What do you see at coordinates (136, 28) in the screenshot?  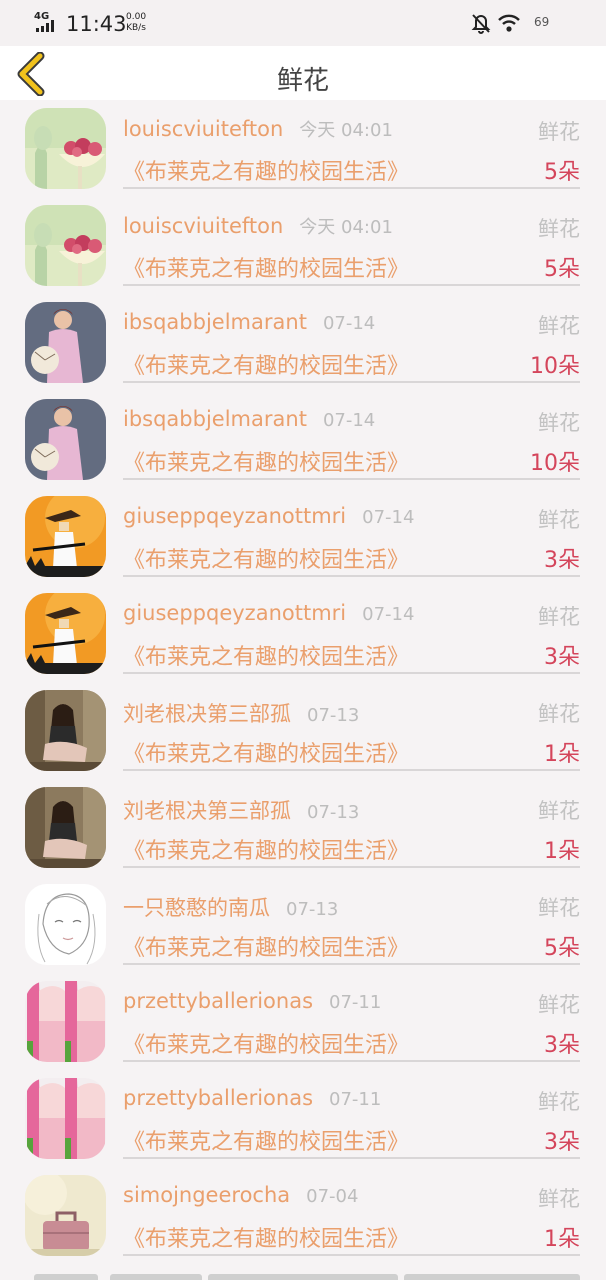 I see `net-speed-unit: KB/s` at bounding box center [136, 28].